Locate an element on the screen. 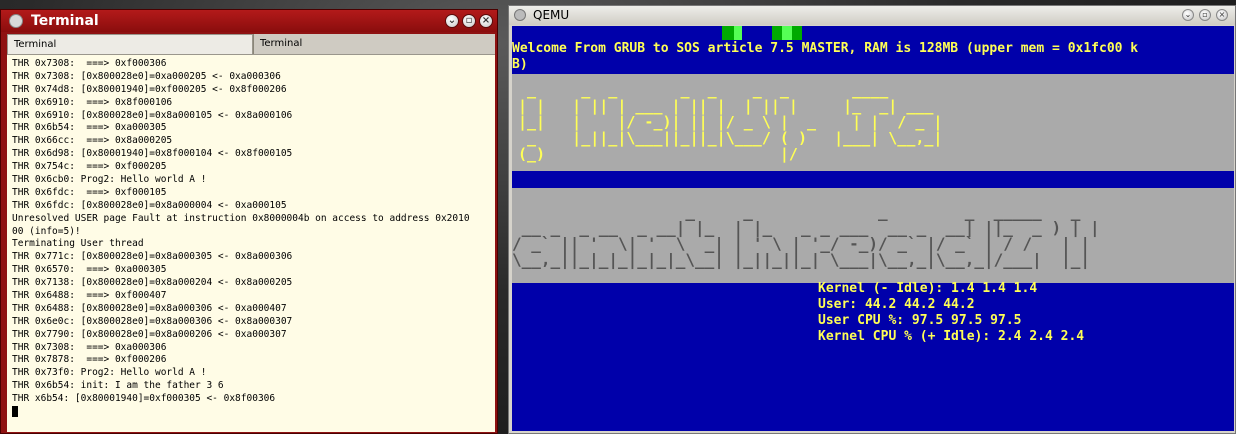 The height and width of the screenshot is (434, 1236). ascii-art-line: |_| | |/ -_)| || |/ _ \ | _ | | / _ | is located at coordinates (730, 122).